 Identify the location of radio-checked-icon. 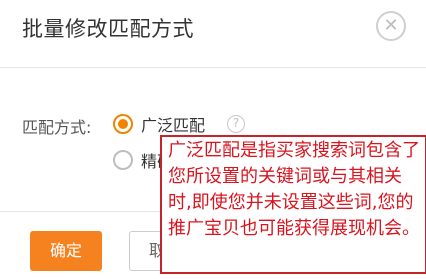
(123, 124).